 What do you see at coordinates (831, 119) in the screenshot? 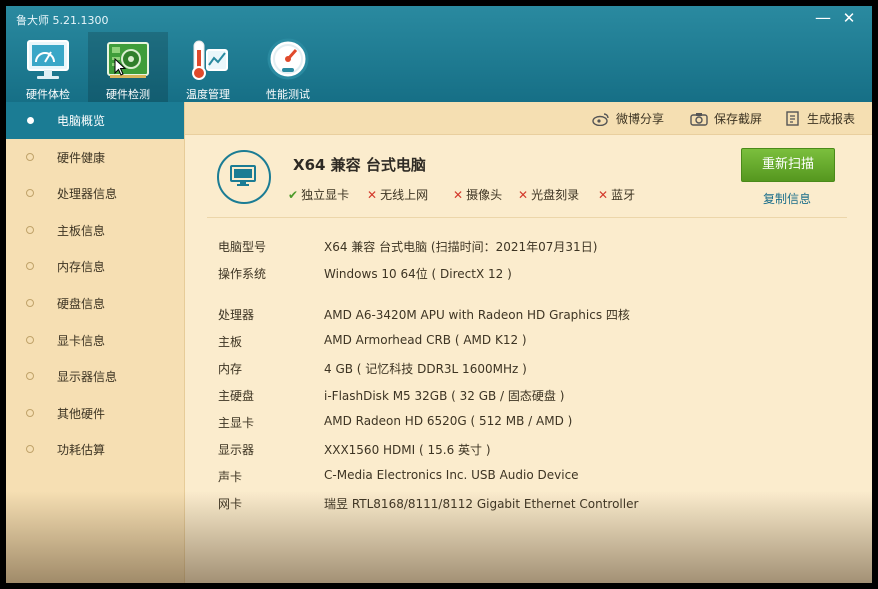
I see `generate-report-label: 生成报表` at bounding box center [831, 119].